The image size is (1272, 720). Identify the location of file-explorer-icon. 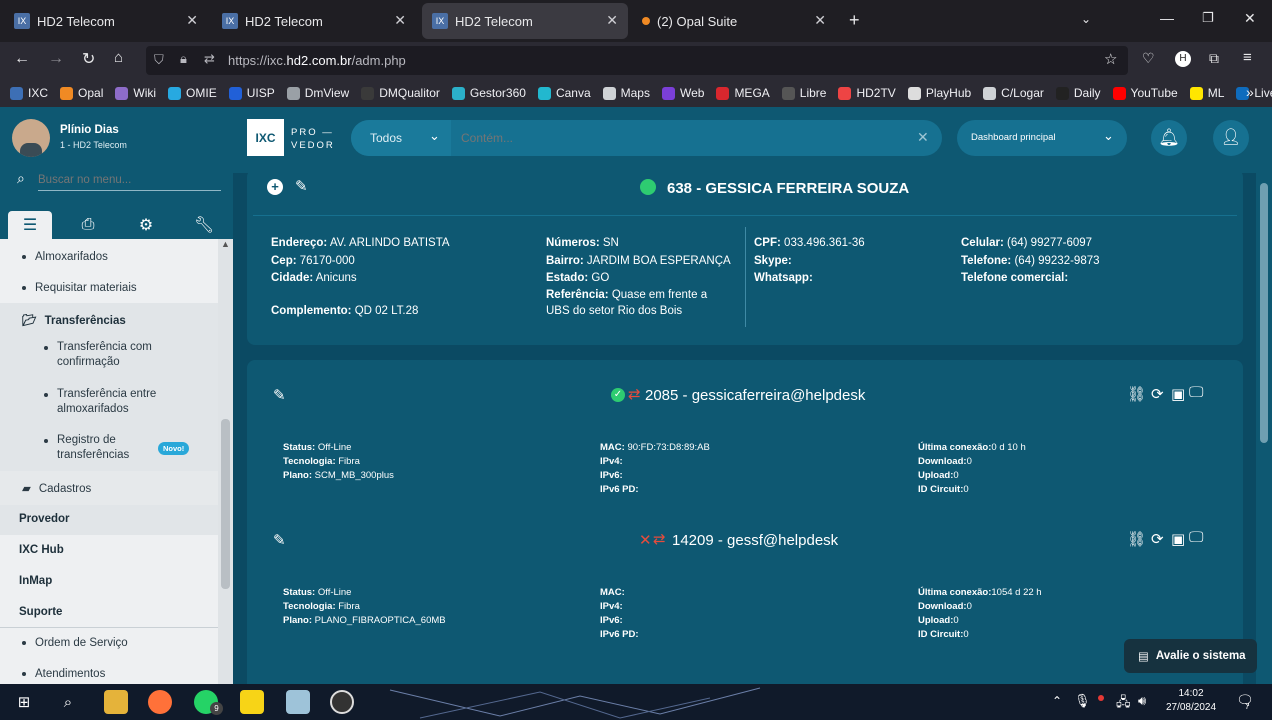
(116, 702).